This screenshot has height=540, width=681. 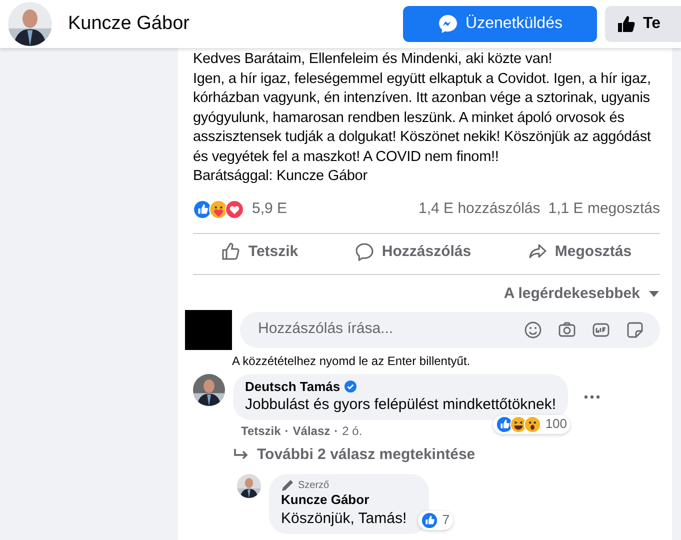 I want to click on thumbs-up-icon, so click(x=626, y=24).